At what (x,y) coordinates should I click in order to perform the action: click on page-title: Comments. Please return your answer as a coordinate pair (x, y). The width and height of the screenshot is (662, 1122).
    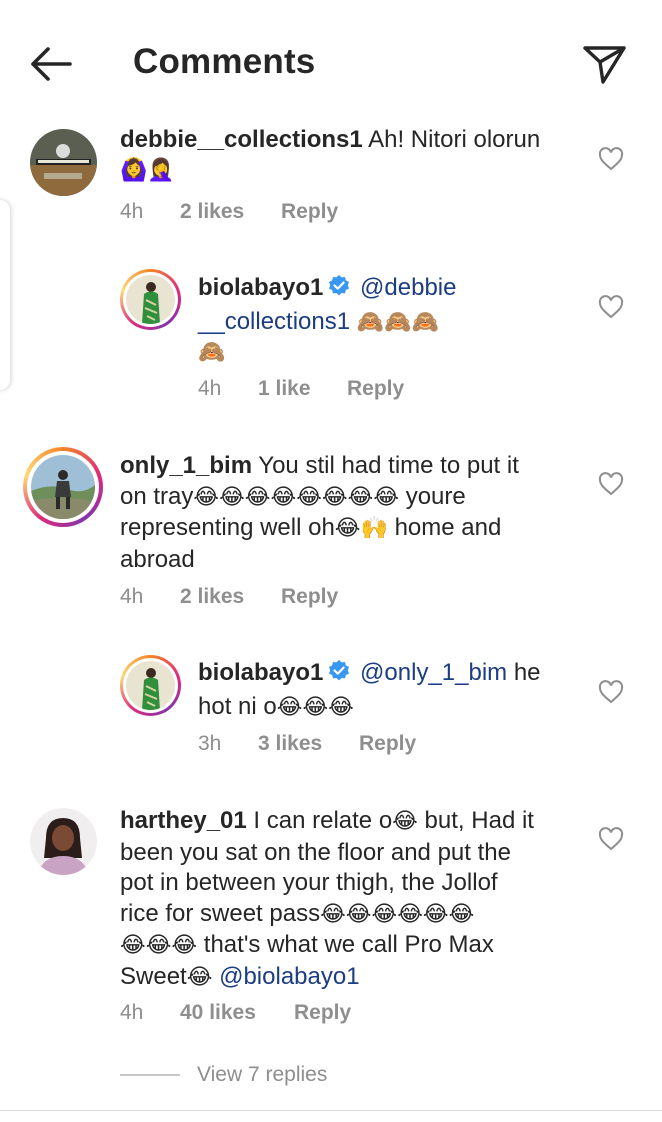
    Looking at the image, I should click on (224, 61).